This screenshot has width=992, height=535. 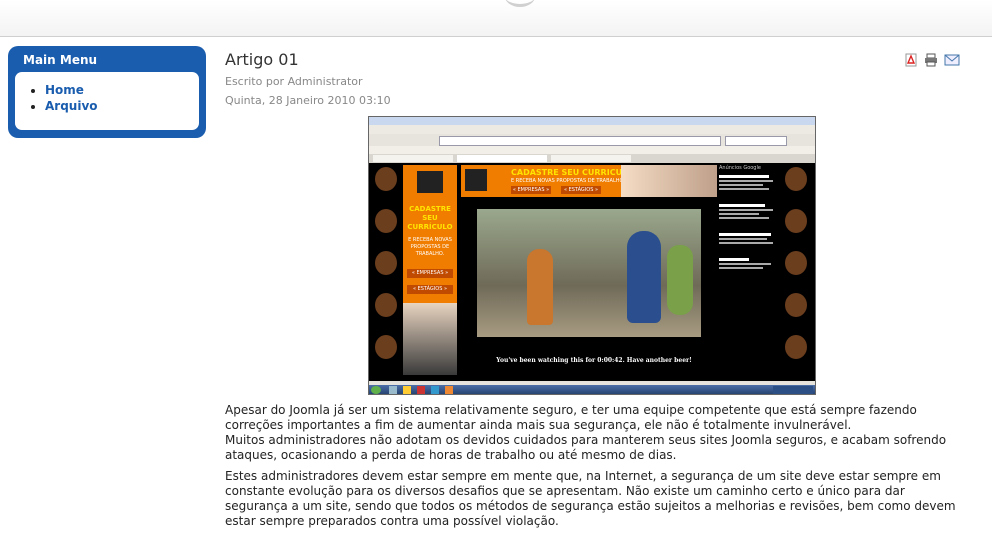 I want to click on top-banner-title: CADASTRE SEU CURRICULO, so click(x=572, y=172).